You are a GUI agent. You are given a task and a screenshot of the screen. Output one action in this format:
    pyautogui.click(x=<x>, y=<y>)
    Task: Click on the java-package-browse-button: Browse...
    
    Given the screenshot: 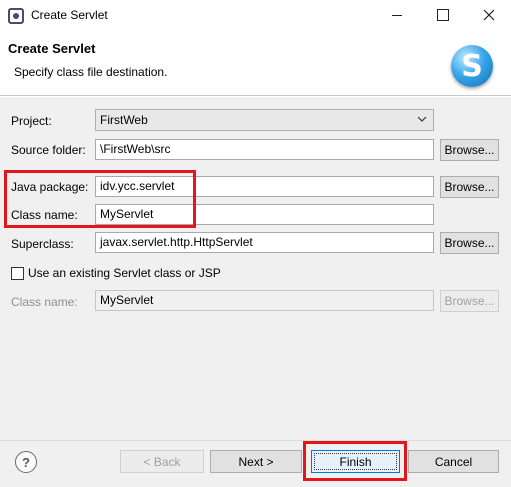 What is the action you would take?
    pyautogui.click(x=469, y=187)
    